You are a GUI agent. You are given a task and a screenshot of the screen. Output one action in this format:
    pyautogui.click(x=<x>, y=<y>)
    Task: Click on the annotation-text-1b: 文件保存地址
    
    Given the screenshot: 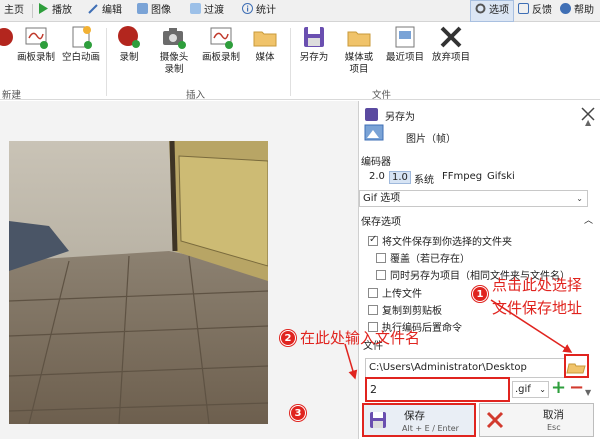 What is the action you would take?
    pyautogui.click(x=537, y=308)
    